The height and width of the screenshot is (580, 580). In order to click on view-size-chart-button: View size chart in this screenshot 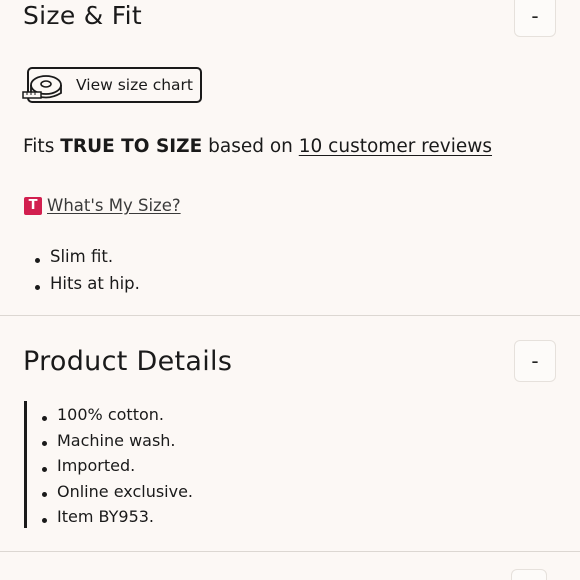, I will do `click(112, 85)`.